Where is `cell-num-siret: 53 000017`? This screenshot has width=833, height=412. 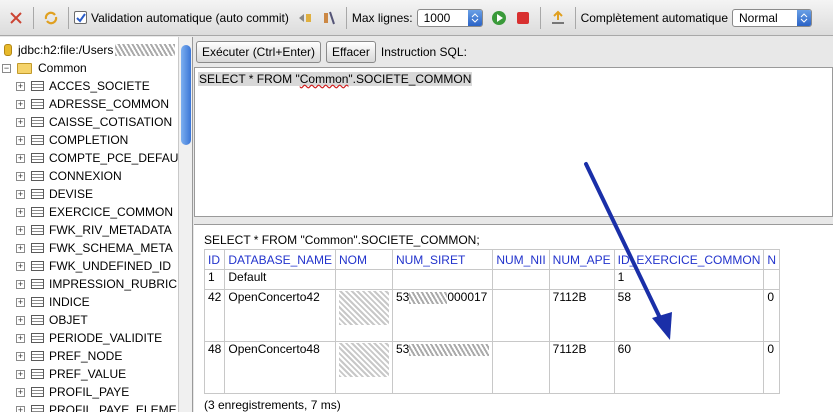
cell-num-siret: 53 000017 is located at coordinates (442, 315).